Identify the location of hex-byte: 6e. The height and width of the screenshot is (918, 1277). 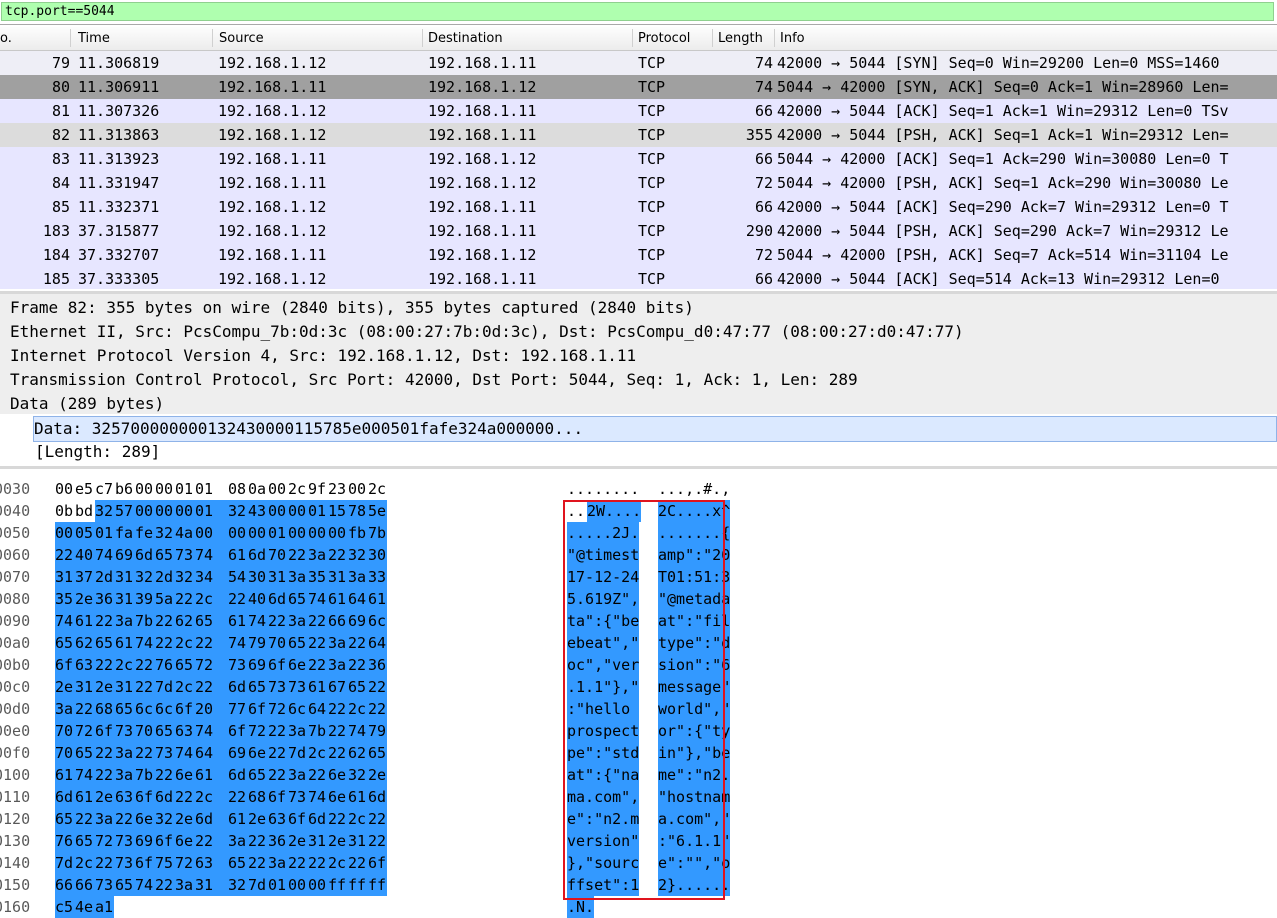
(185, 775).